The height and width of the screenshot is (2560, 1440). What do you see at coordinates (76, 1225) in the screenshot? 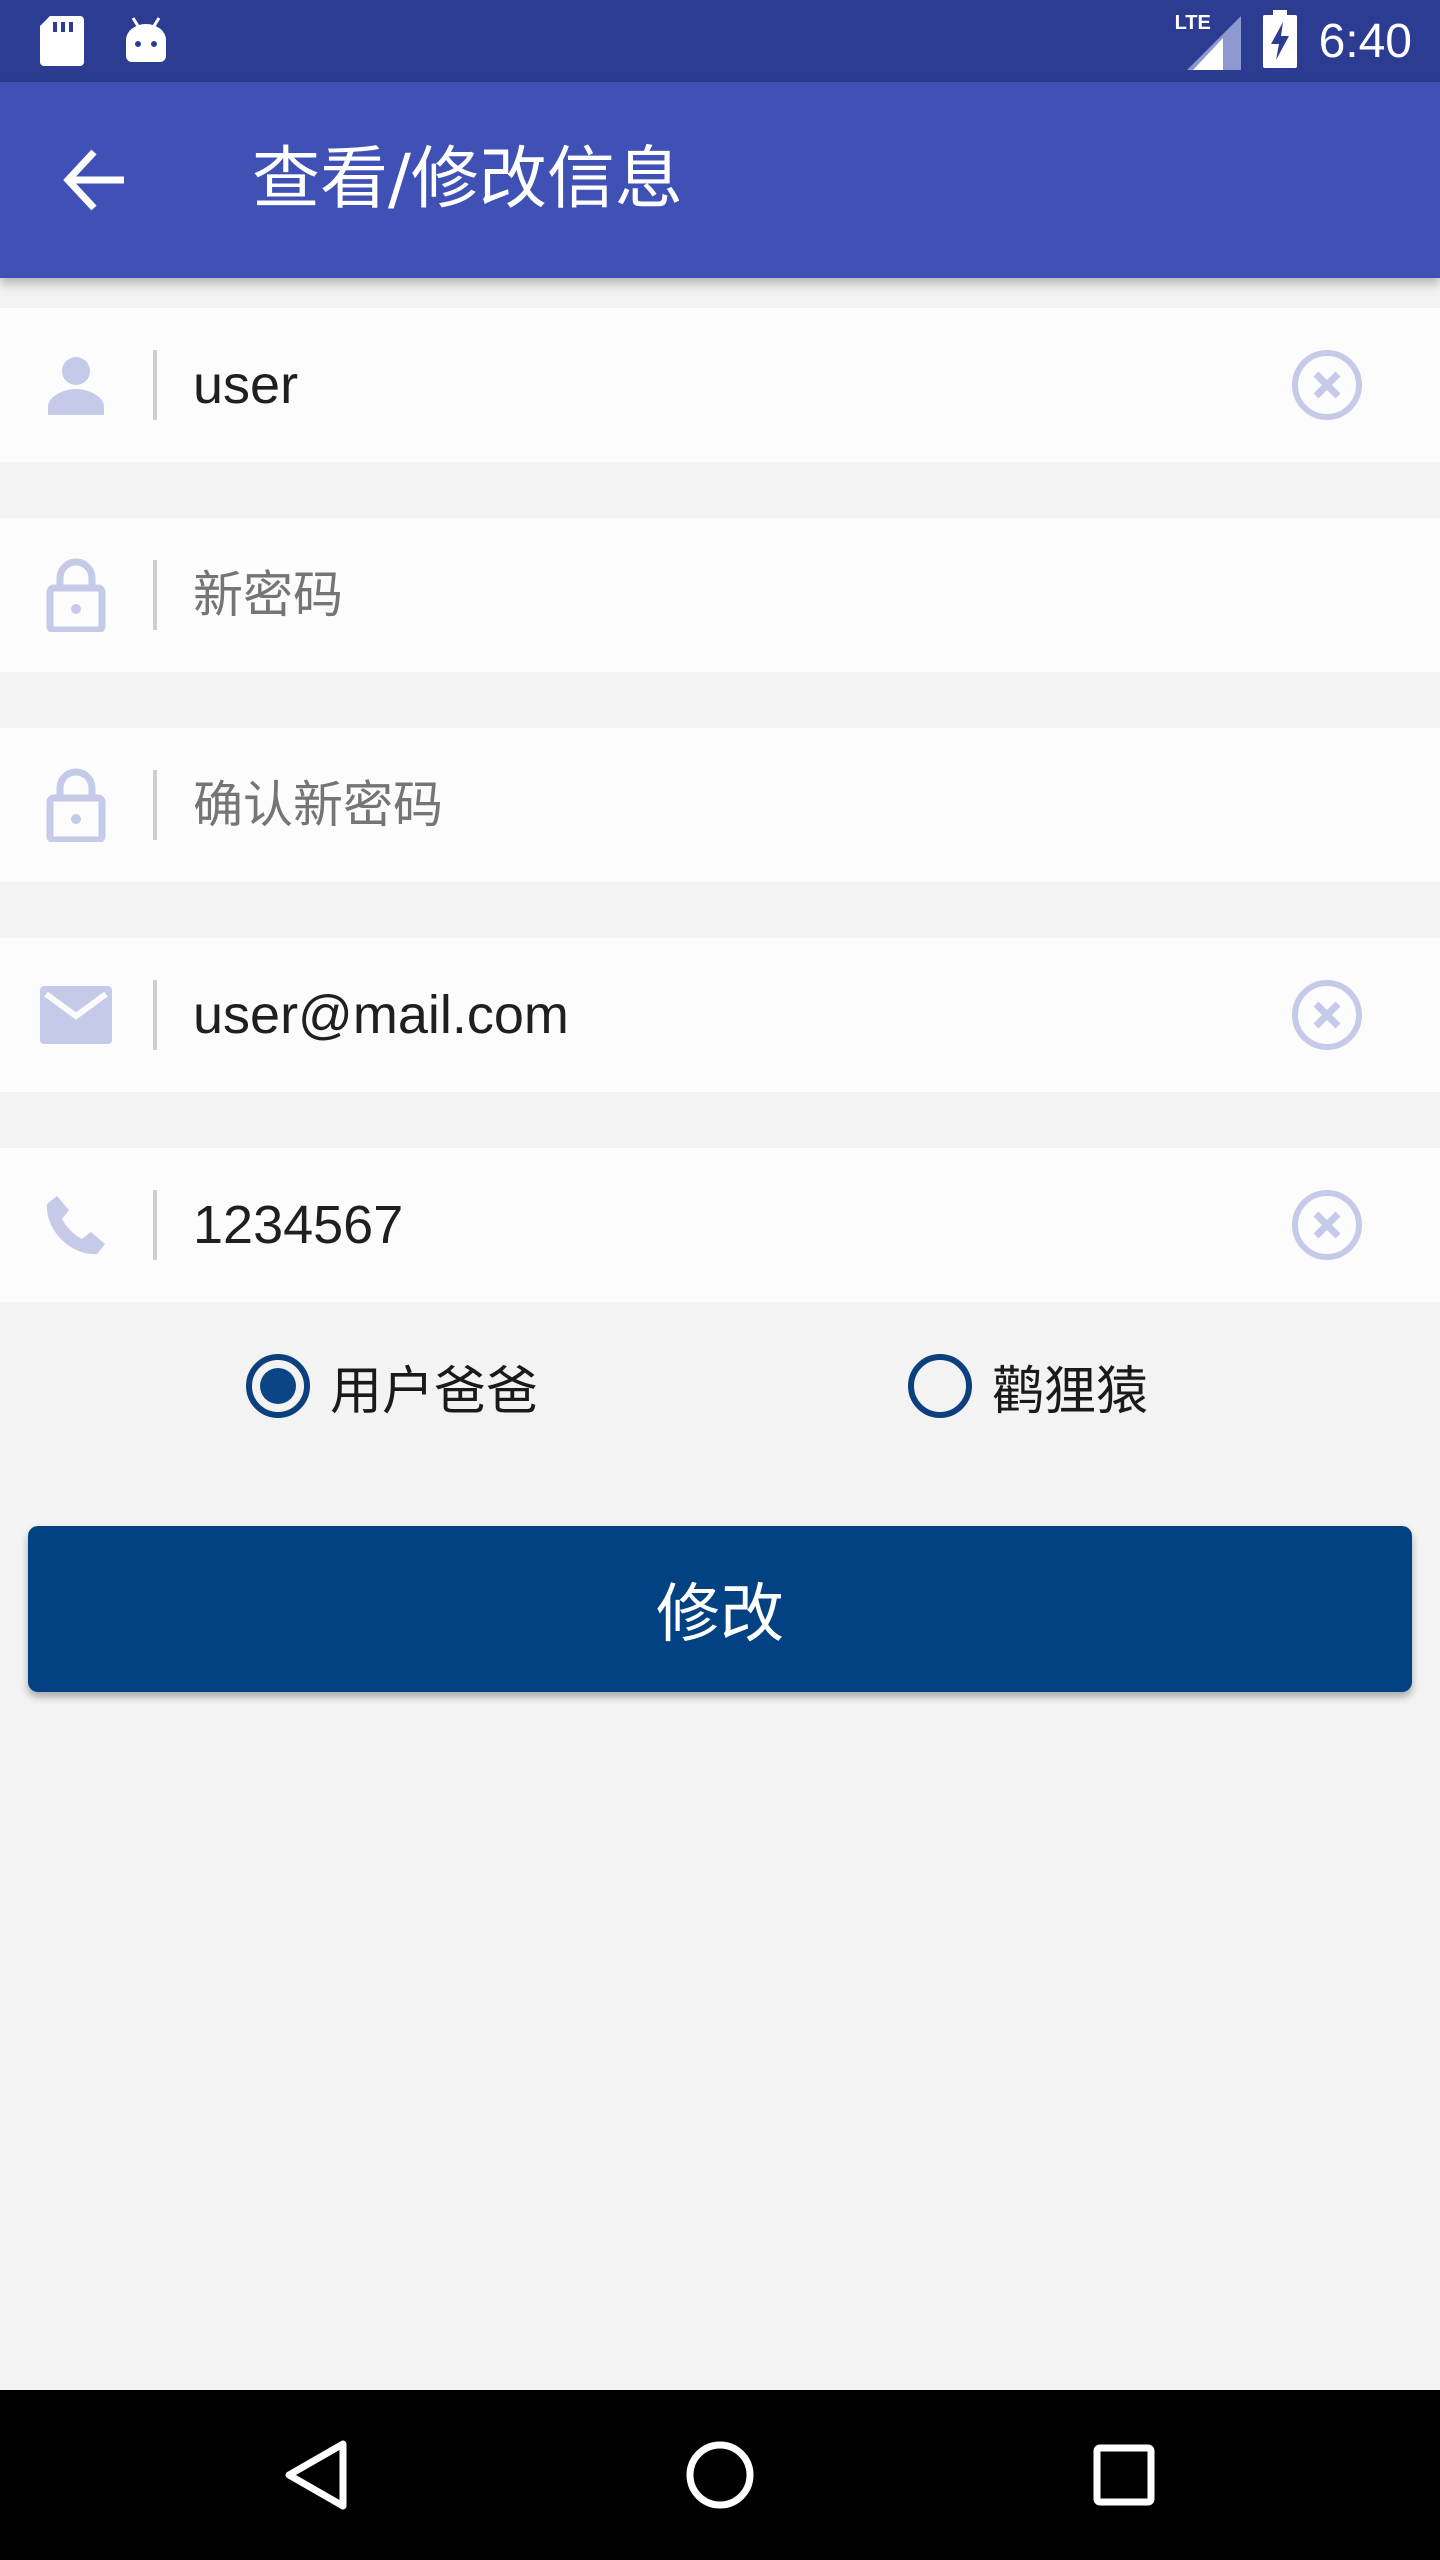
I see `phone-icon` at bounding box center [76, 1225].